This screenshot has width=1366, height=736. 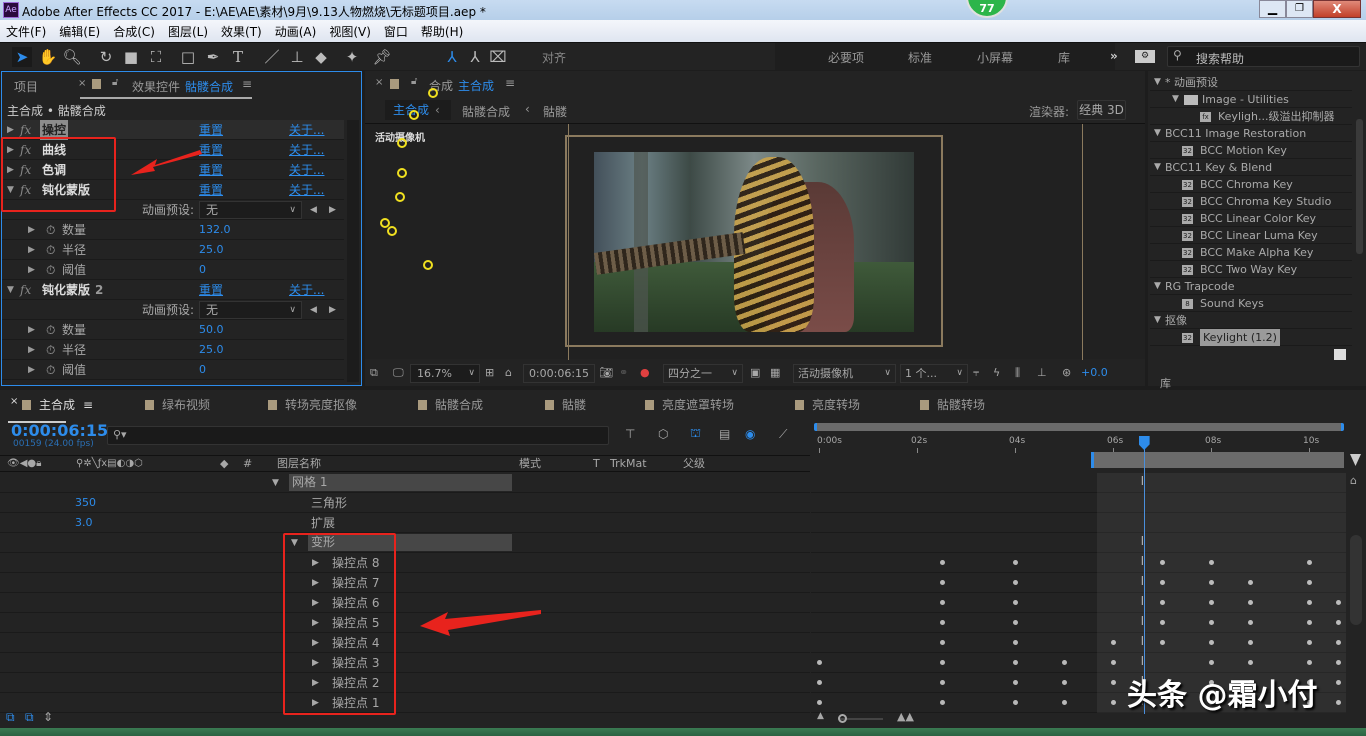 What do you see at coordinates (987, 9) in the screenshot?
I see `notification-badge: 77` at bounding box center [987, 9].